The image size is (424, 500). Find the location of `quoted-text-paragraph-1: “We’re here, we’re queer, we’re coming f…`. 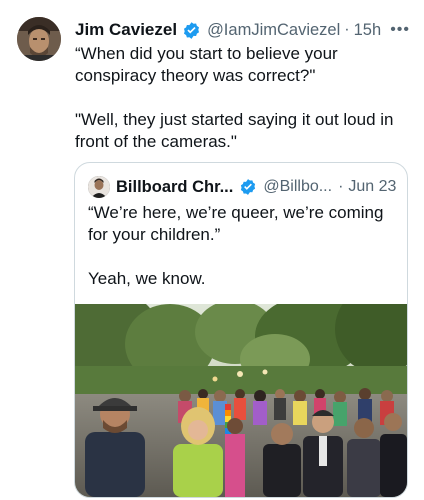

quoted-text-paragraph-1: “We’re here, we’re queer, we’re coming f… is located at coordinates (236, 223).